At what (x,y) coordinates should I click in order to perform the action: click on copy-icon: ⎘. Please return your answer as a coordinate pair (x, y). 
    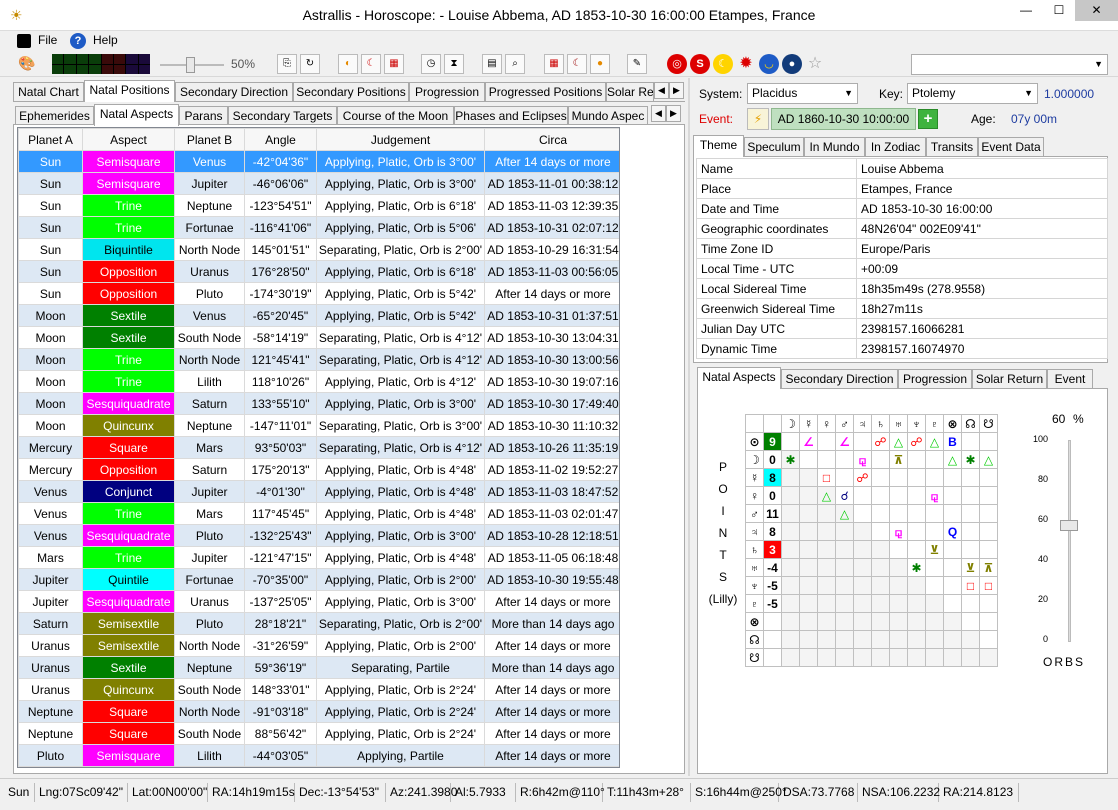
    Looking at the image, I should click on (287, 64).